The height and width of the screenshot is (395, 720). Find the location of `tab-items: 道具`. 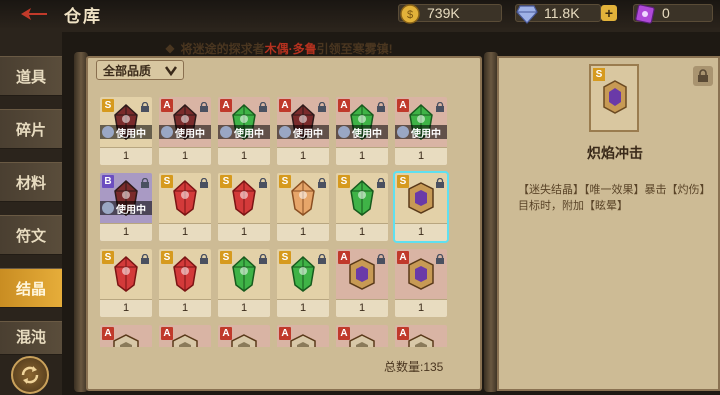

tab-items: 道具 is located at coordinates (31, 76).